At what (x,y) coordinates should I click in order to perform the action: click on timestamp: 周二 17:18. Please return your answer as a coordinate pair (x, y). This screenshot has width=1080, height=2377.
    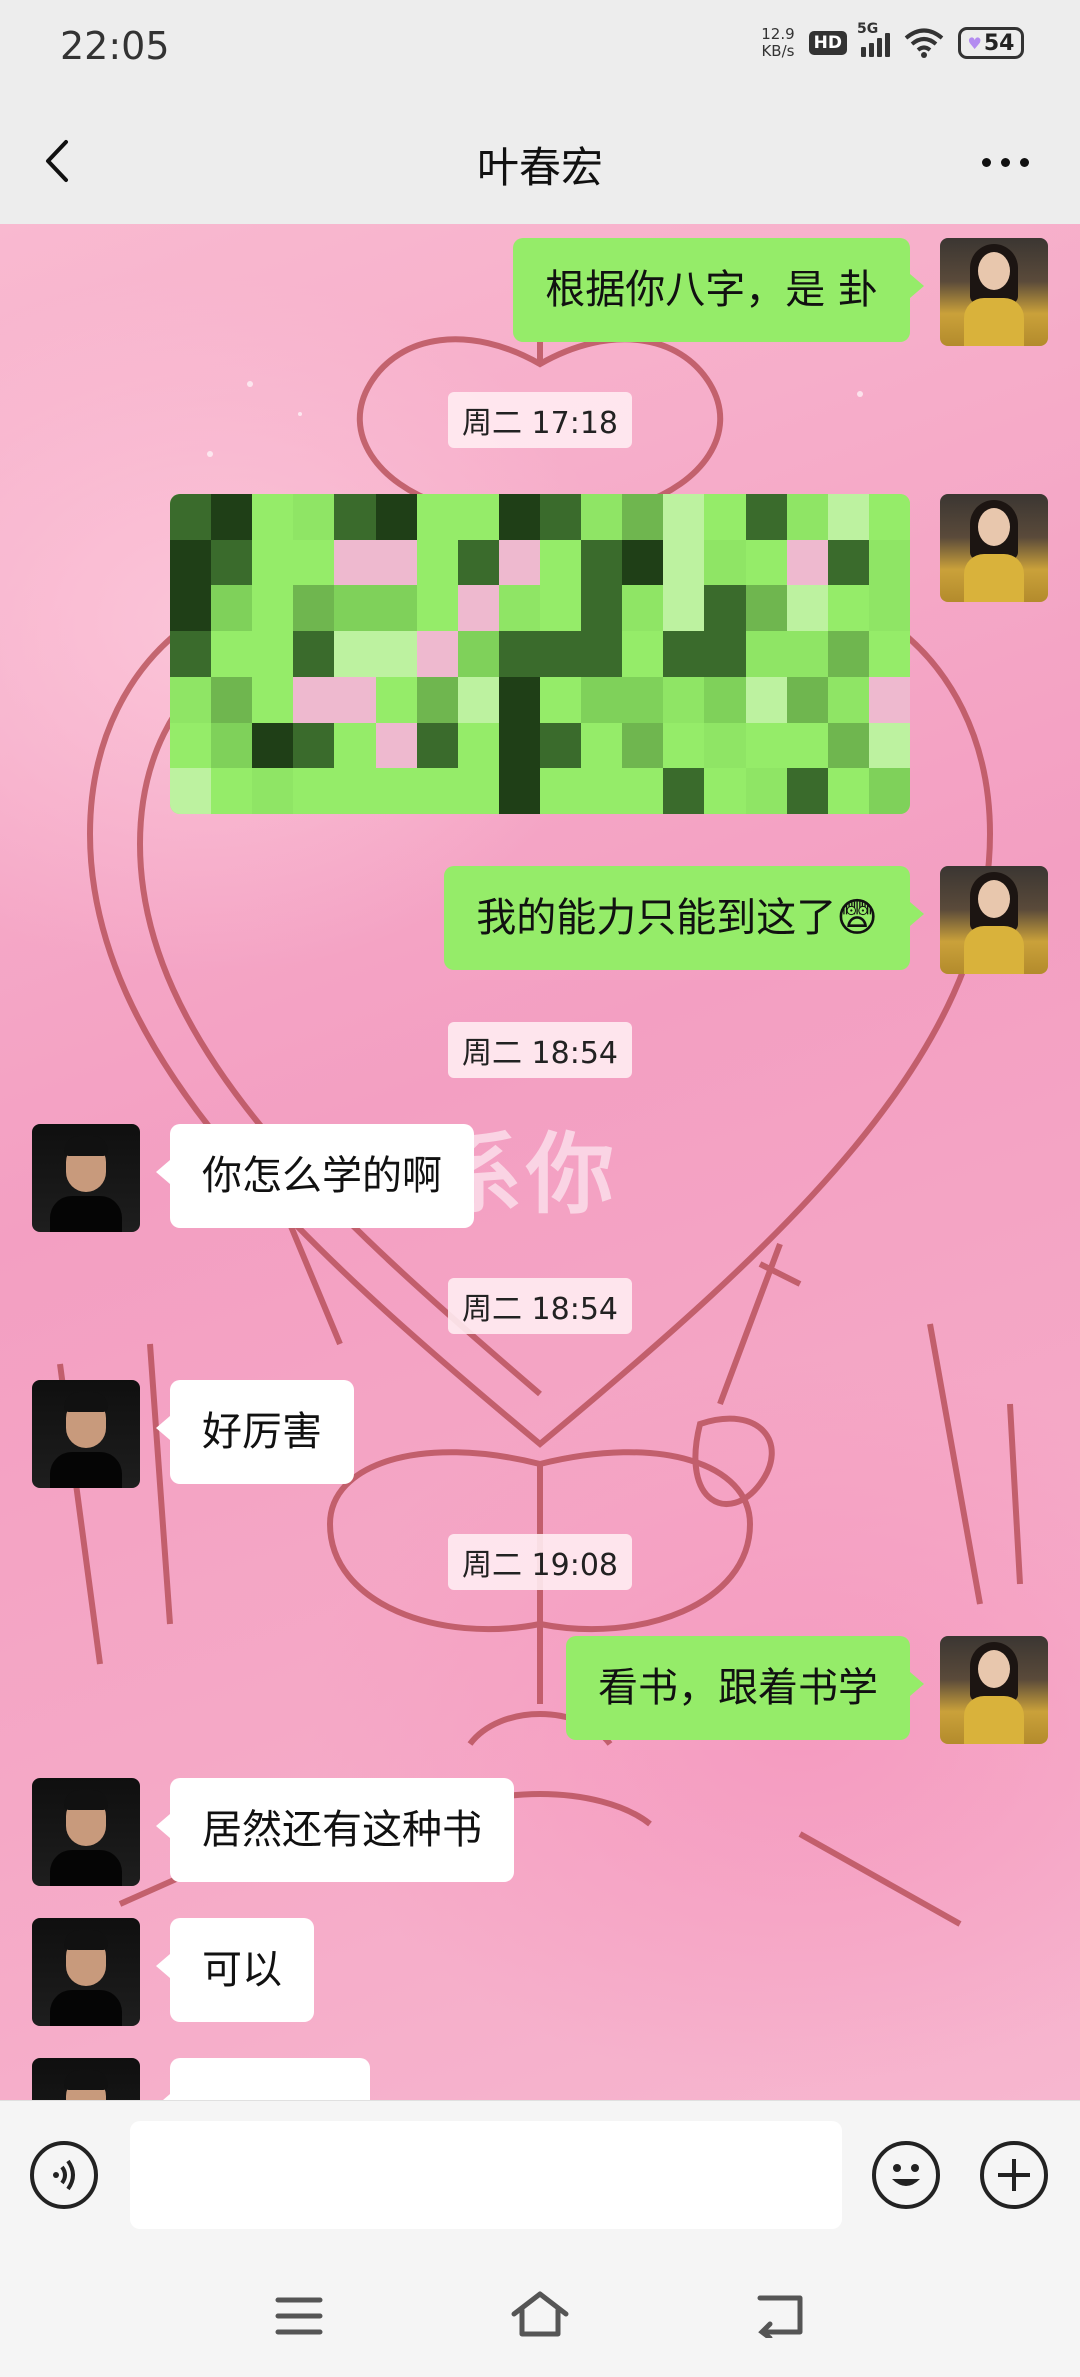
    Looking at the image, I should click on (540, 420).